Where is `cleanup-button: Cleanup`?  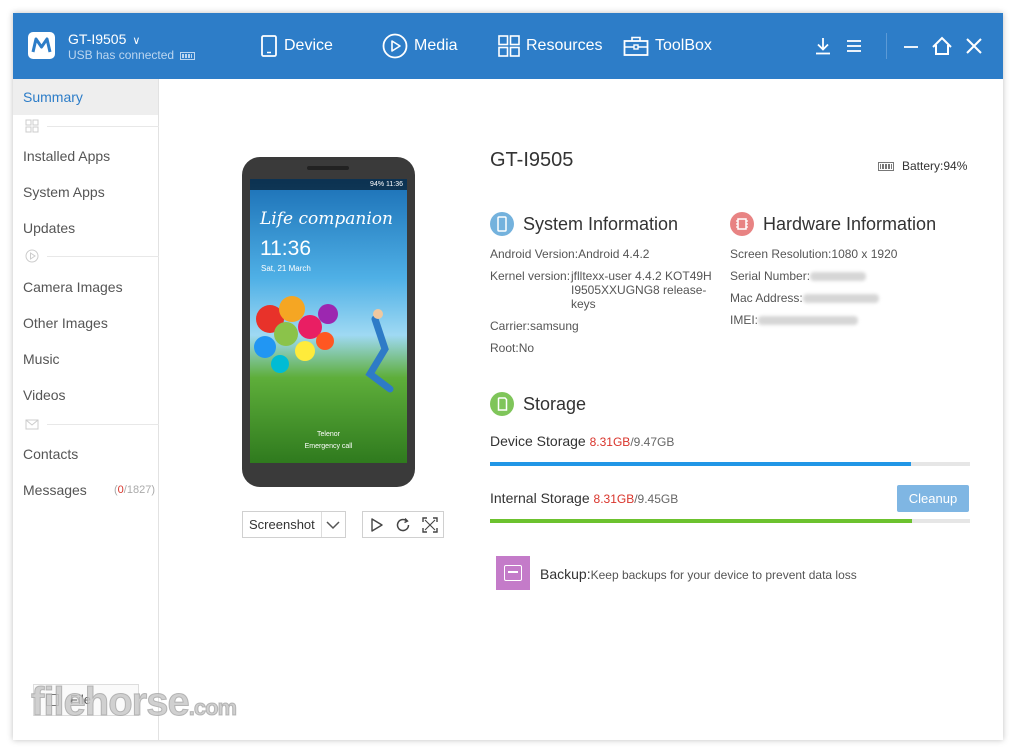
cleanup-button: Cleanup is located at coordinates (933, 498).